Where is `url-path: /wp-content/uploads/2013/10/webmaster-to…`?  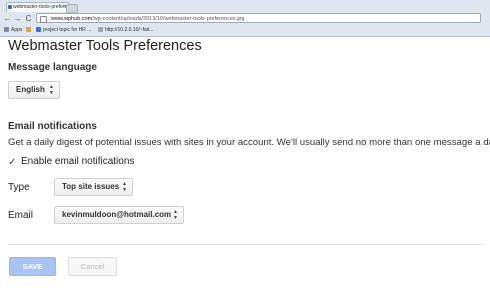
url-path: /wp-content/uploads/2013/10/webmaster-to… is located at coordinates (168, 19).